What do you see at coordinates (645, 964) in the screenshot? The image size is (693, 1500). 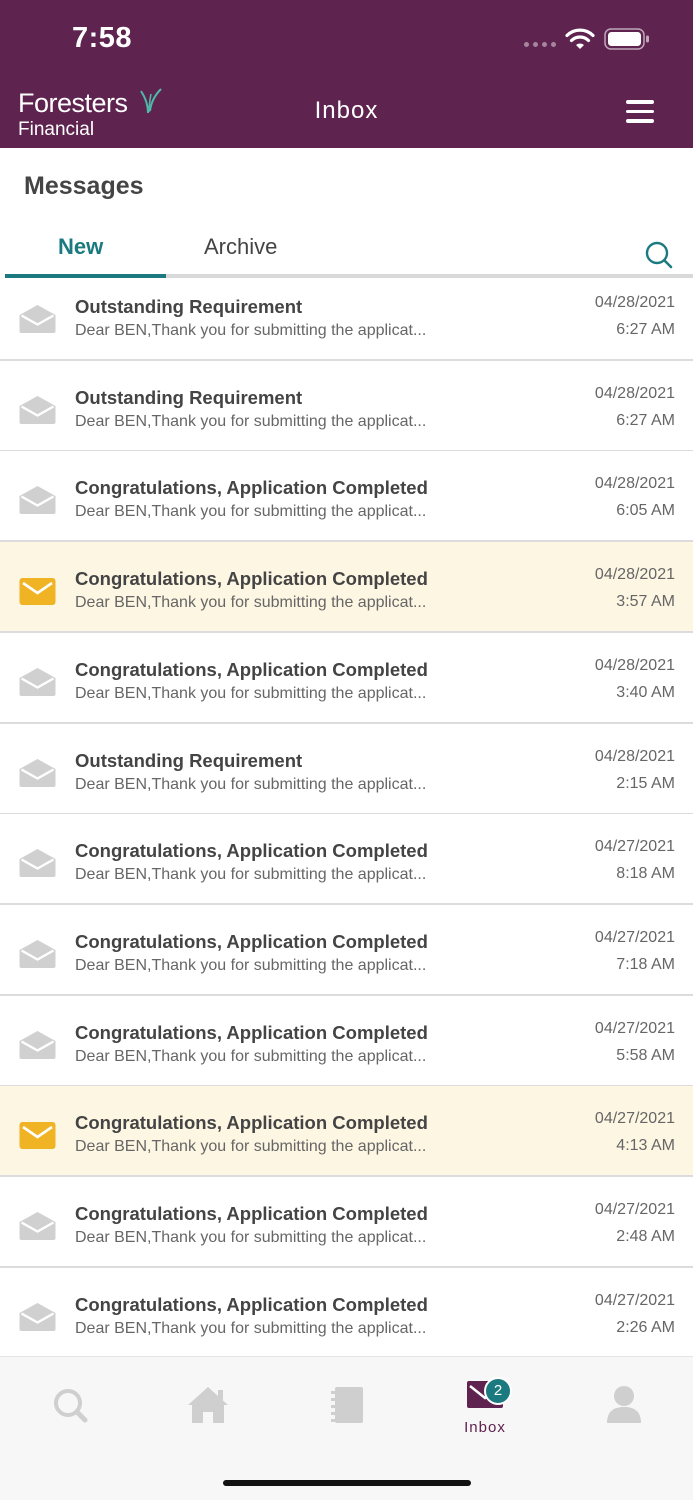 I see `message-time: 7:18 AM` at bounding box center [645, 964].